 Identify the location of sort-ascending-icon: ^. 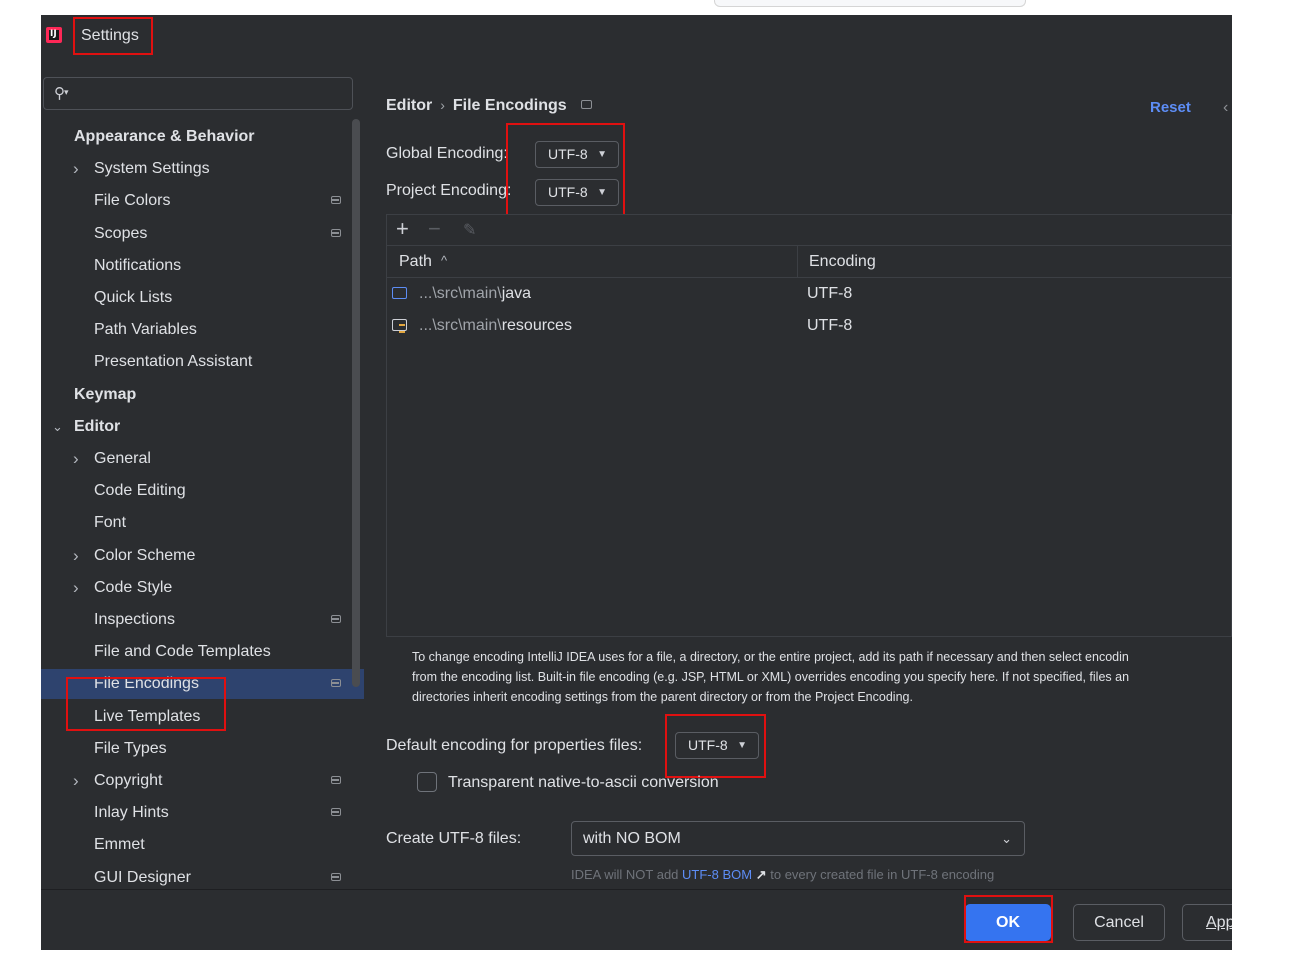
(444, 260).